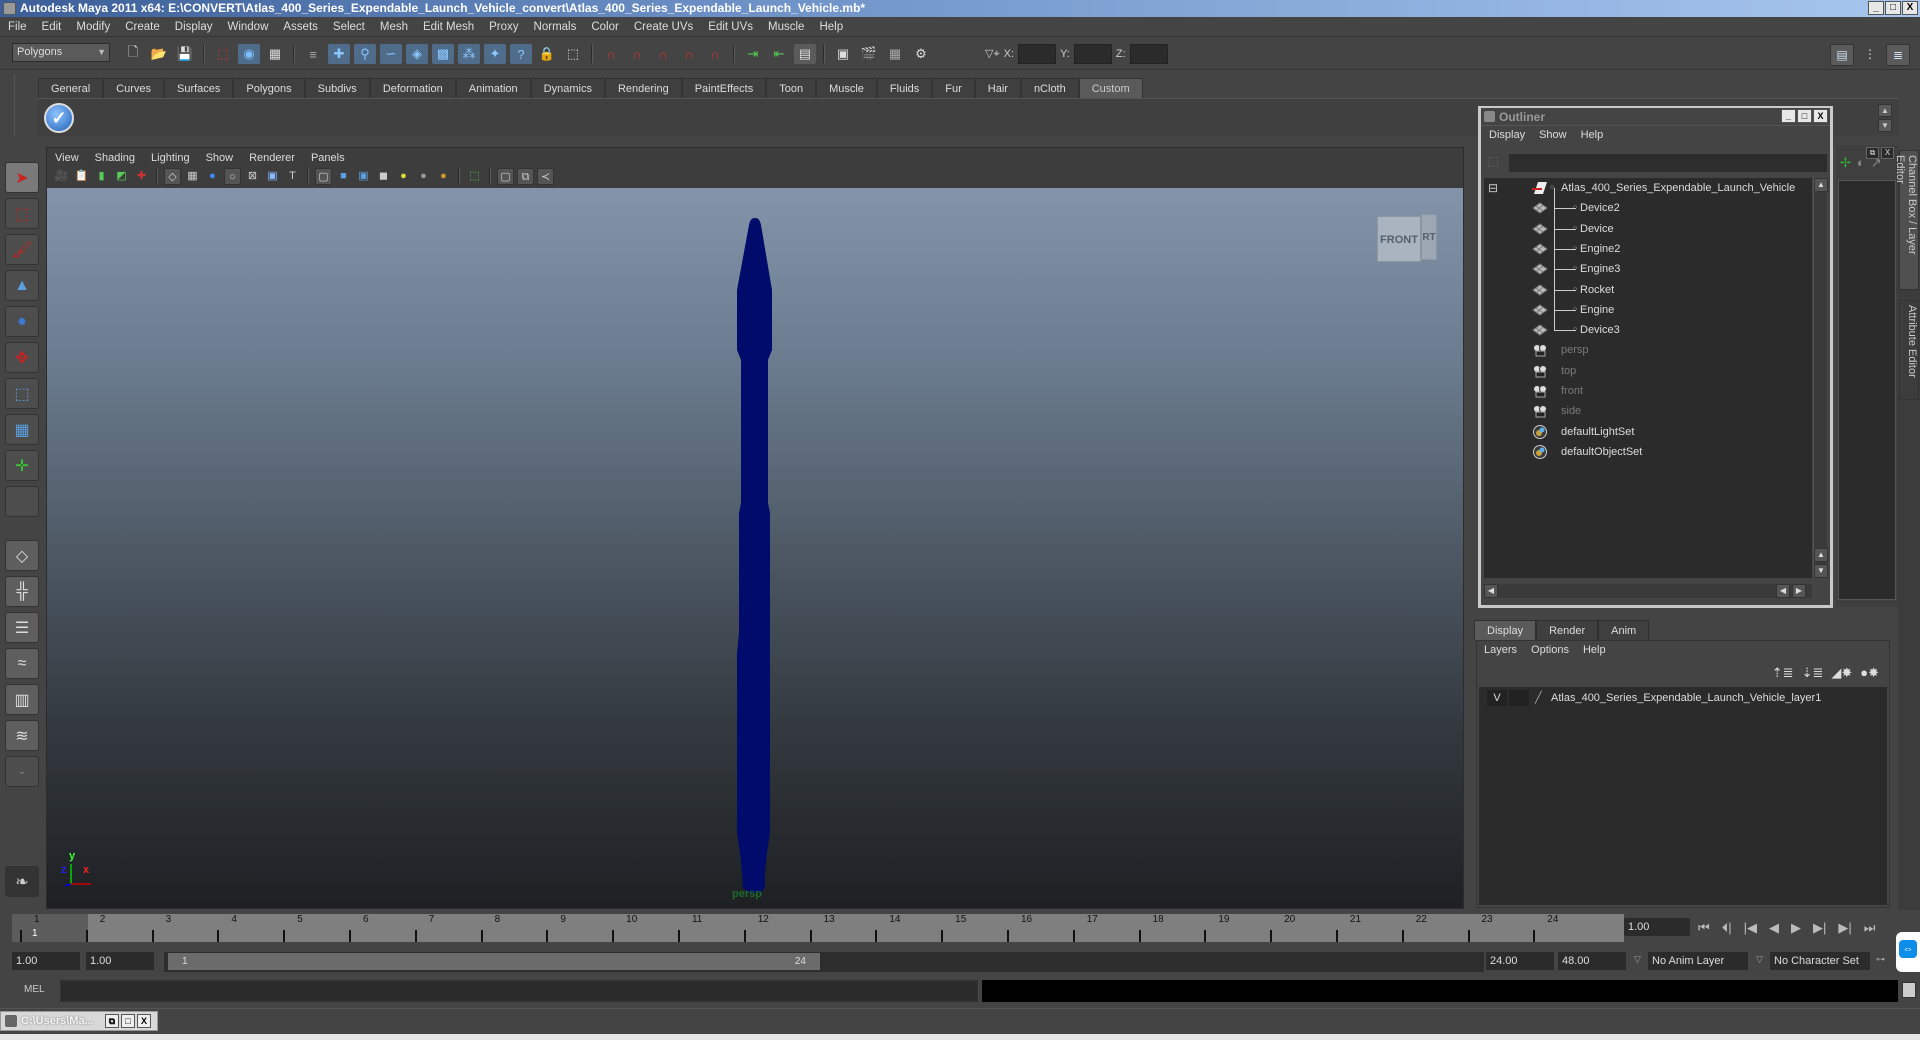 Image resolution: width=1920 pixels, height=1040 pixels. I want to click on minimized-window-button: C:\Users\Ma... ⧉ □ X, so click(79, 1021).